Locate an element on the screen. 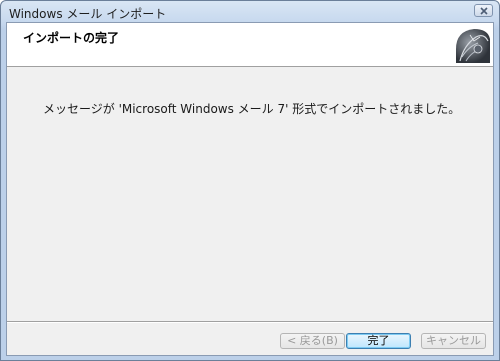 The height and width of the screenshot is (361, 500). back-button: < 戻る(B) is located at coordinates (312, 341).